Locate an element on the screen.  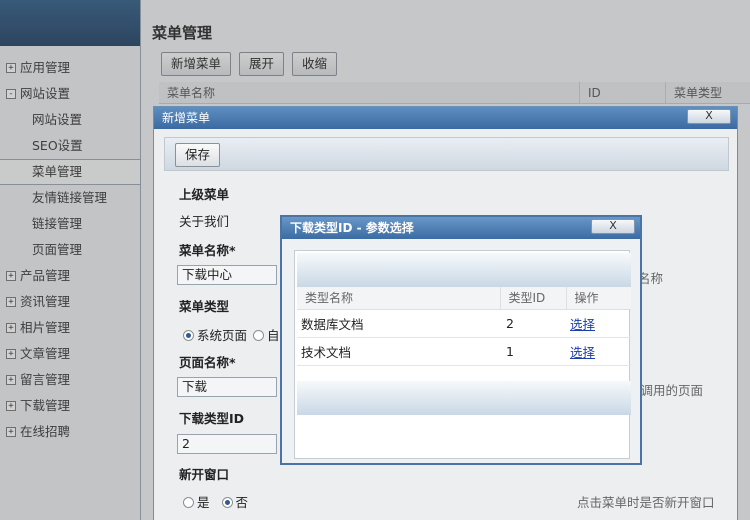
column-header-action: 操作 is located at coordinates (598, 298).